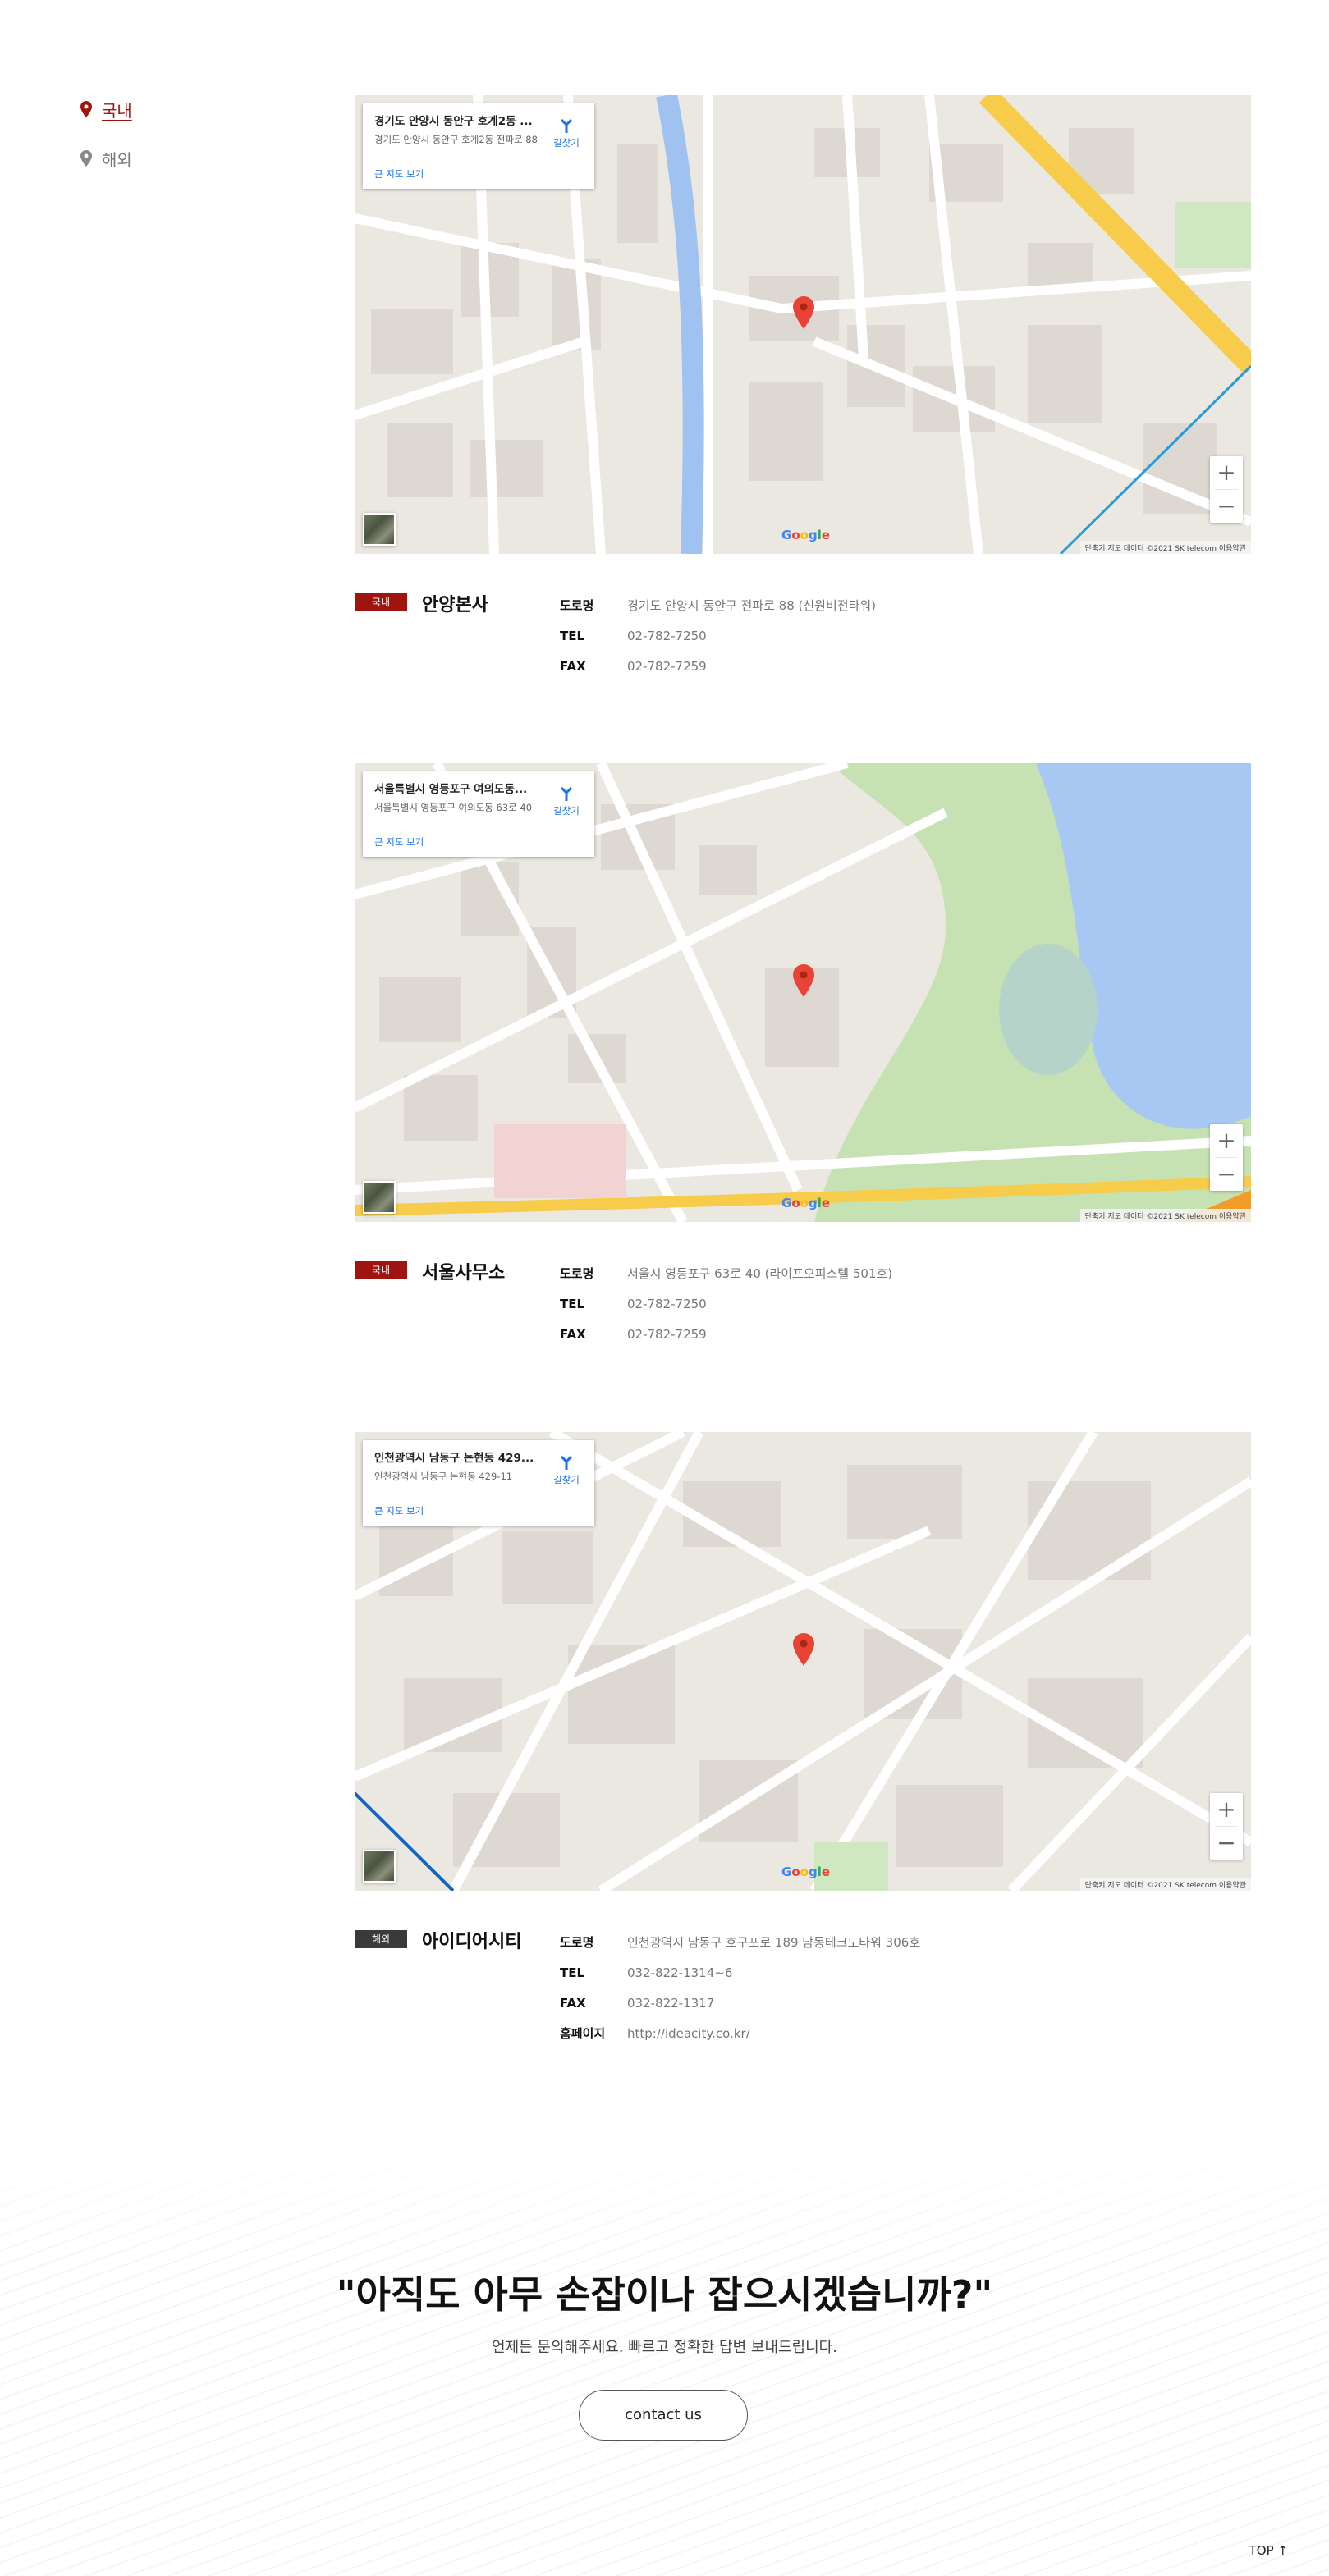 The height and width of the screenshot is (2576, 1329). Describe the element at coordinates (680, 1972) in the screenshot. I see `detail-value: 032-822-1314~6` at that location.